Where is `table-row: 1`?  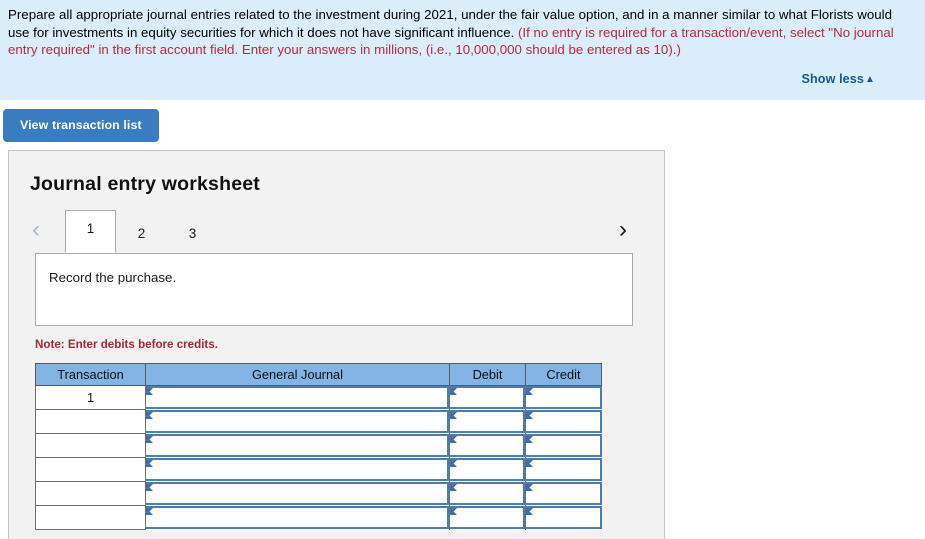
table-row: 1 is located at coordinates (318, 397).